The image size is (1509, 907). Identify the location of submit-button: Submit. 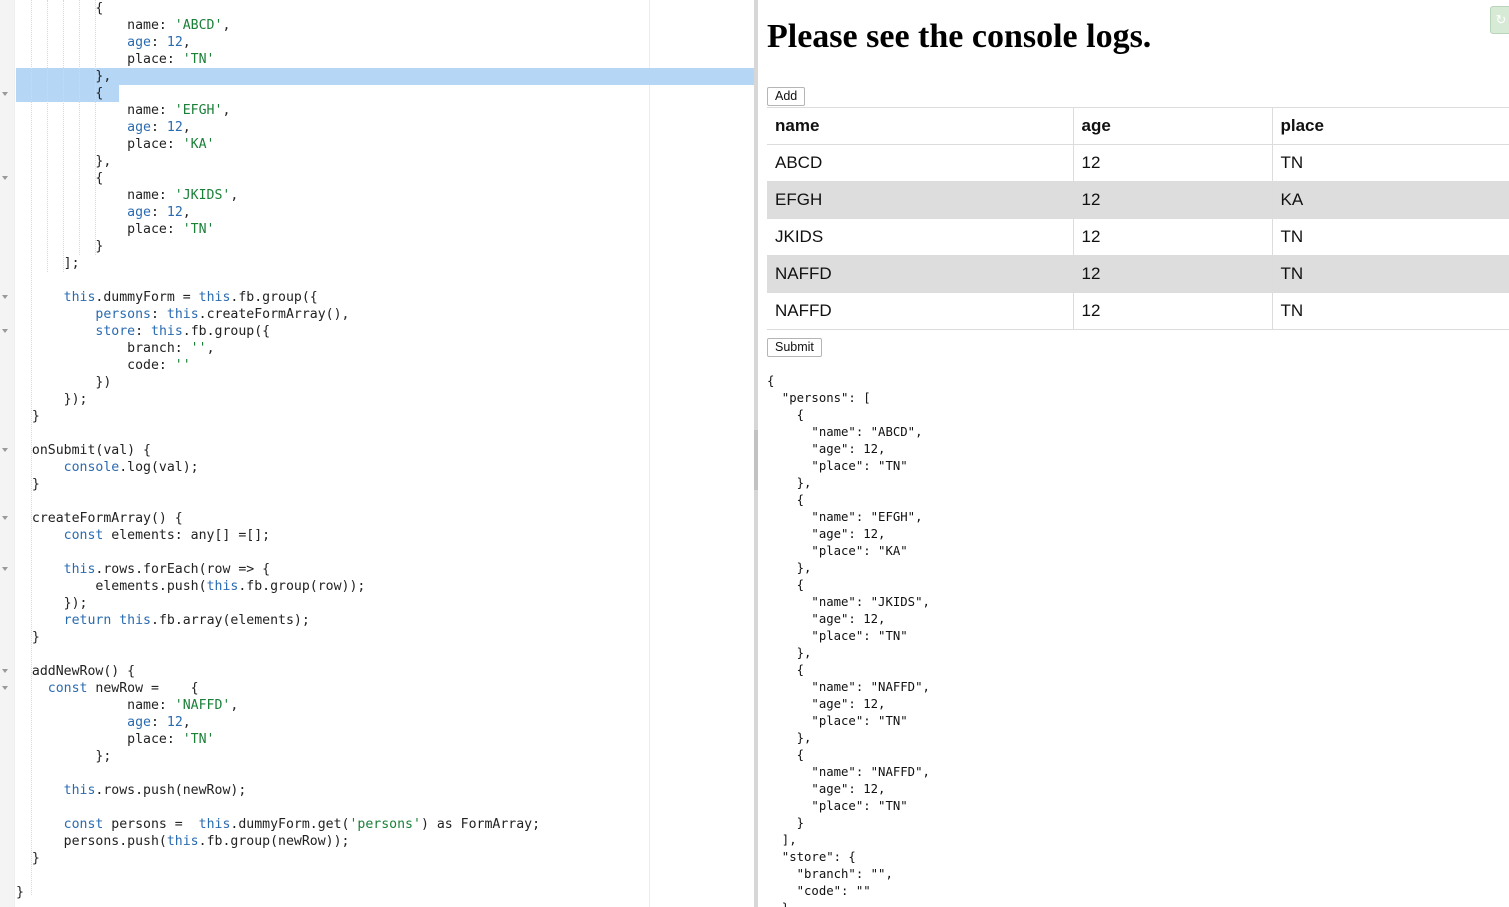
(794, 347).